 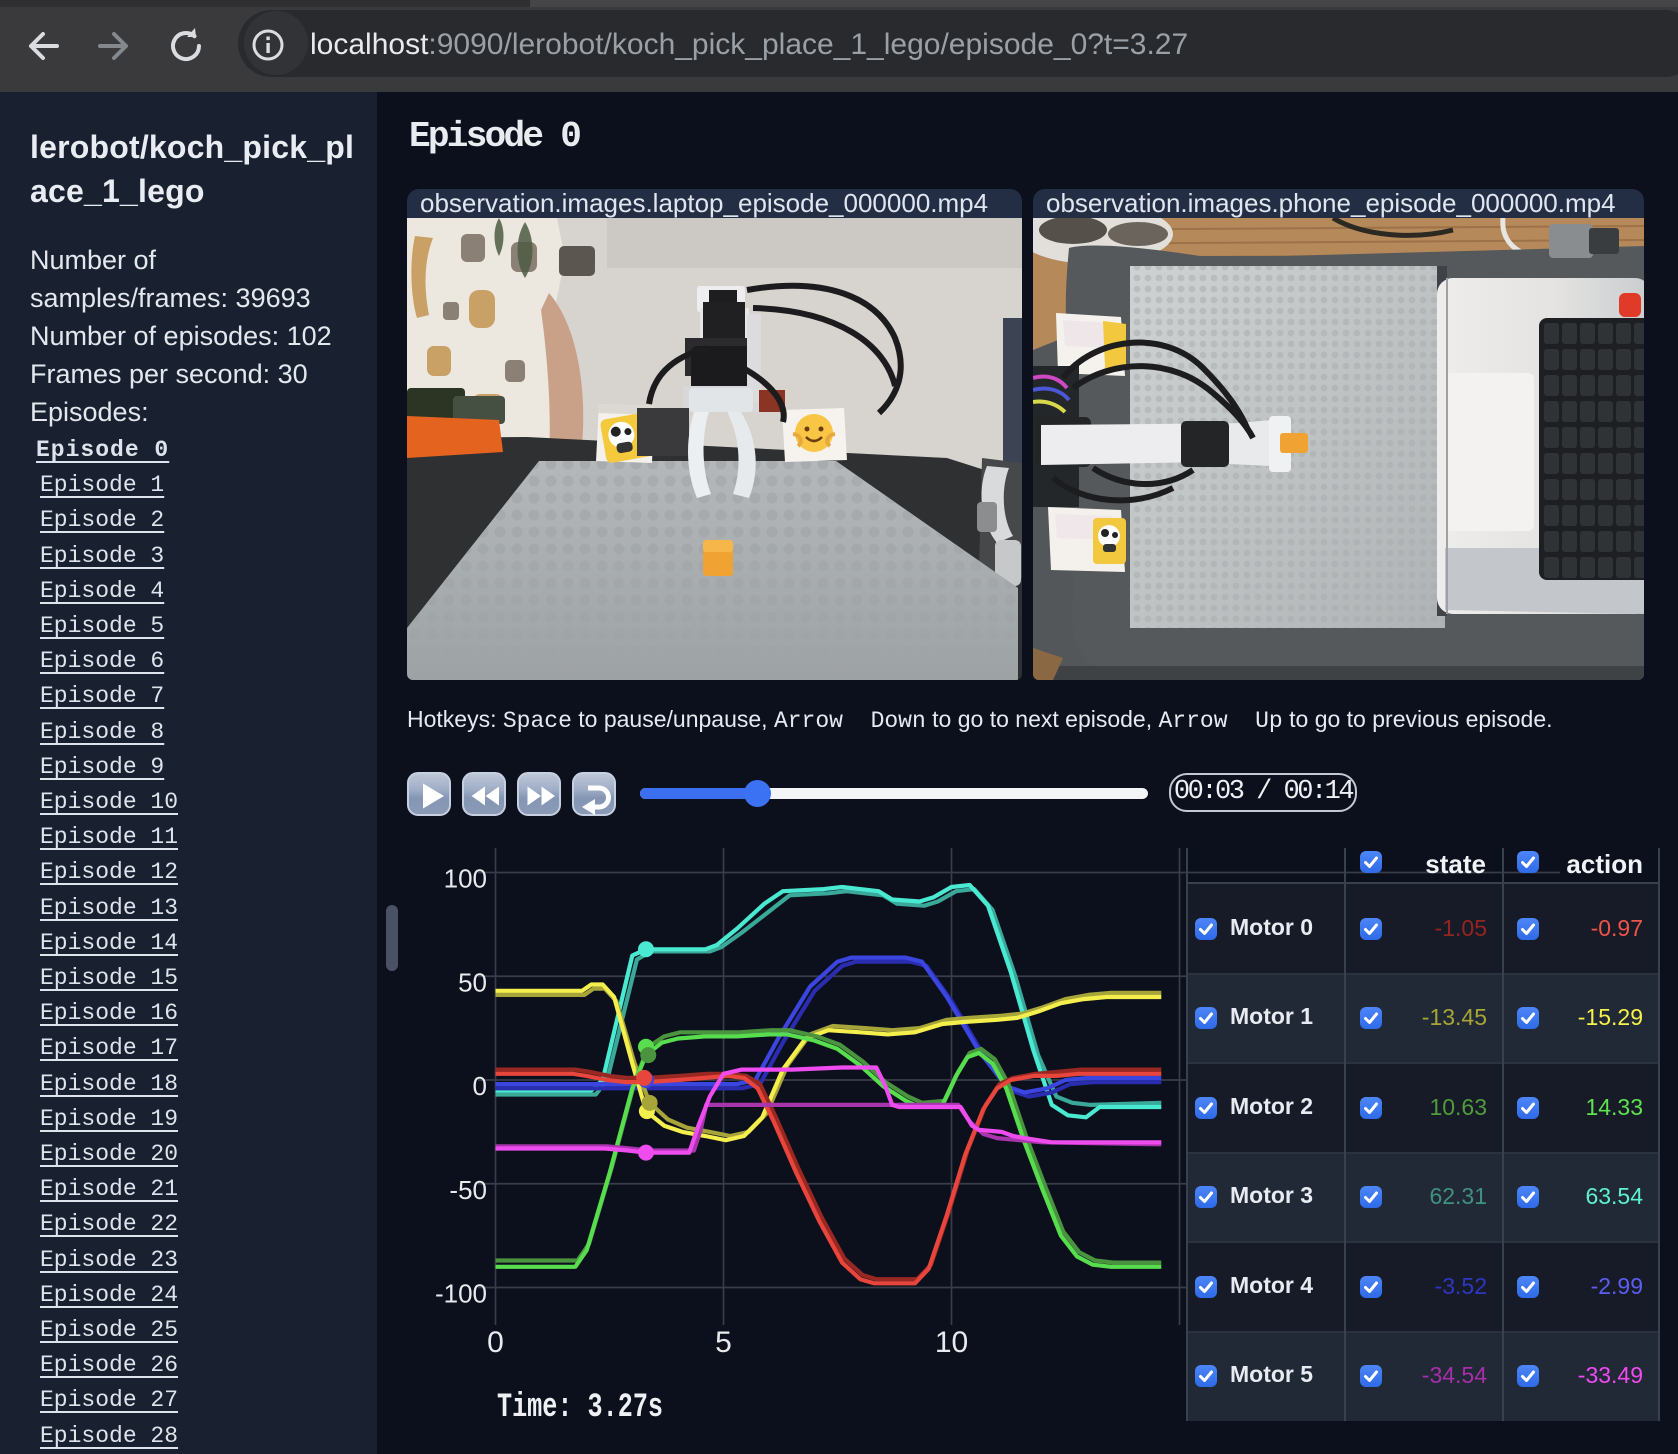 I want to click on svg-text: Time: 3.27s, so click(x=580, y=1408).